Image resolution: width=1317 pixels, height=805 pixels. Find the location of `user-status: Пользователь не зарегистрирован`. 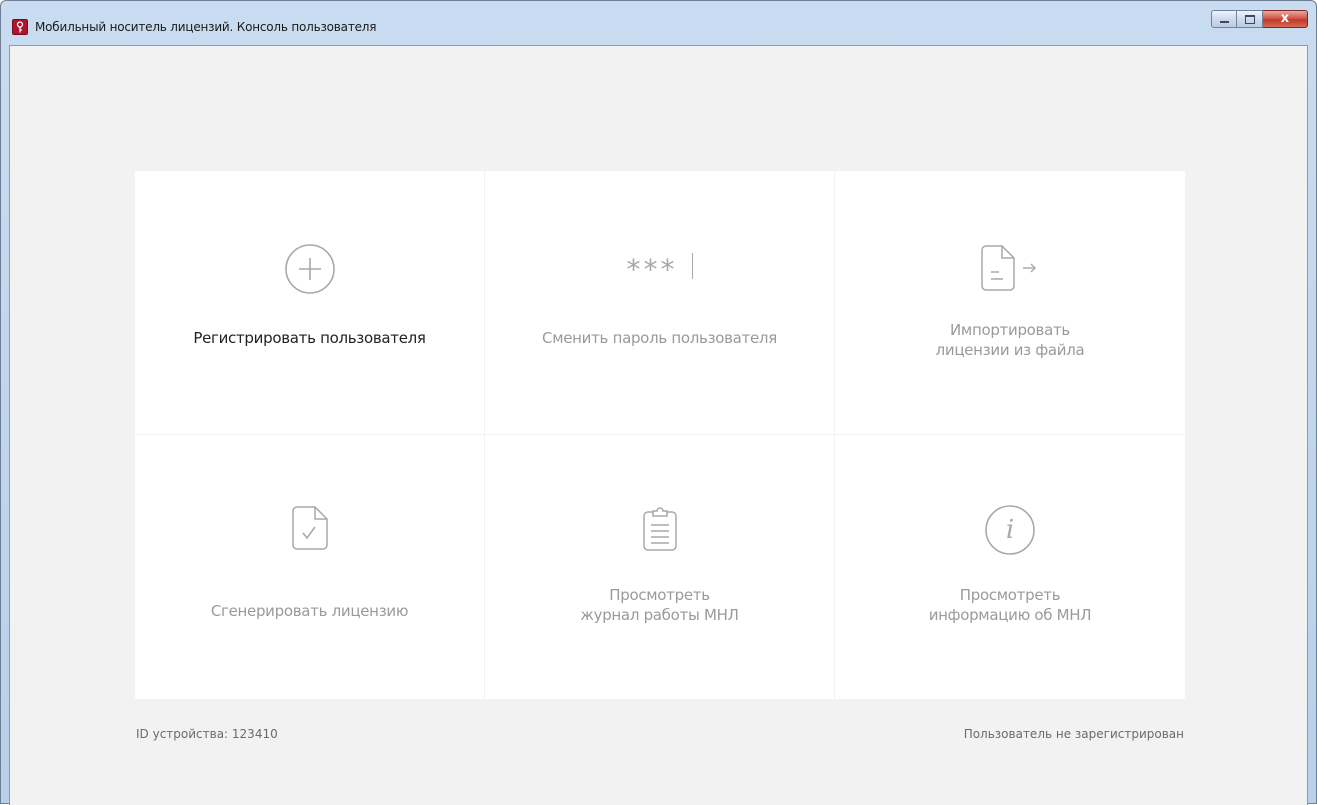

user-status: Пользователь не зарегистрирован is located at coordinates (1073, 734).